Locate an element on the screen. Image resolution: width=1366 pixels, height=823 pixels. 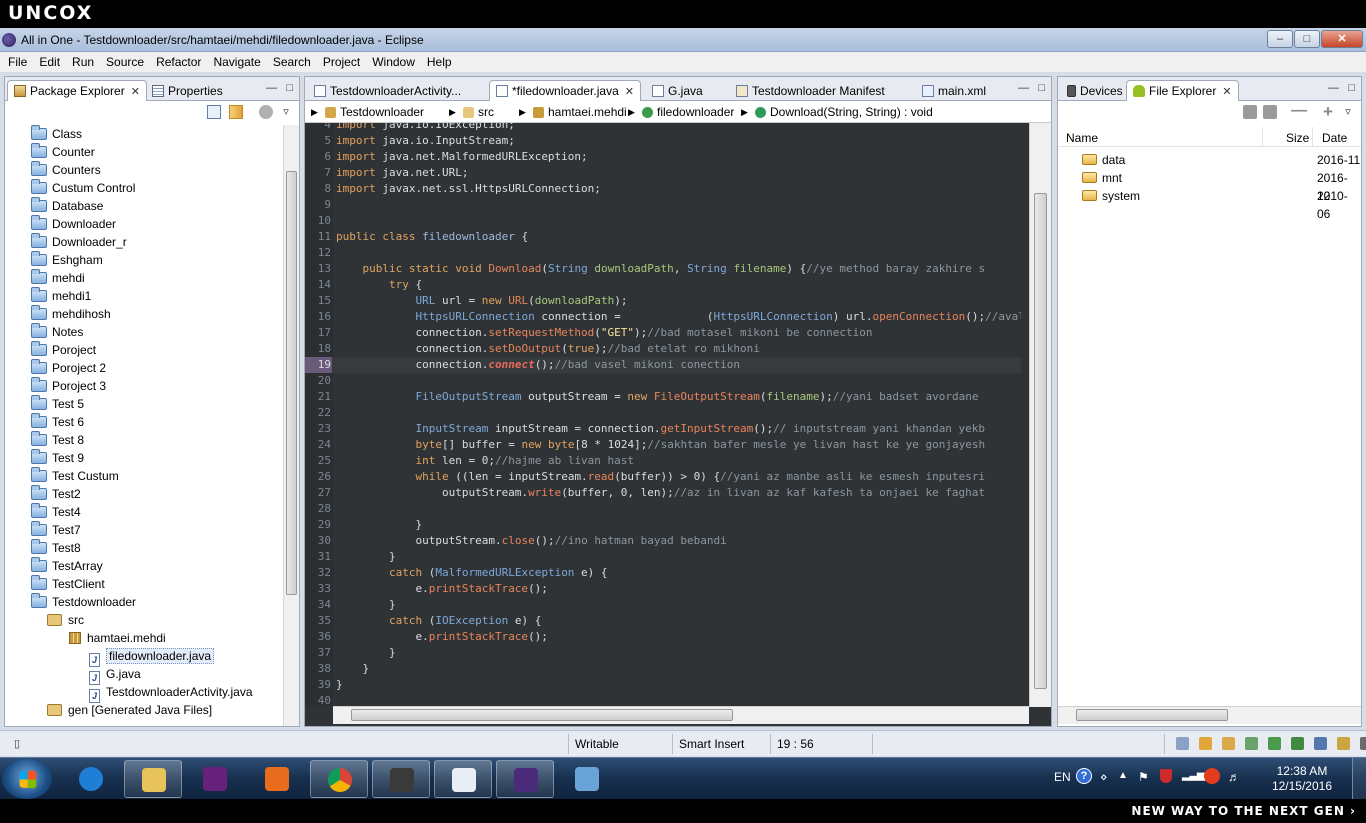
tree-item: Eshgham is located at coordinates (67, 260).